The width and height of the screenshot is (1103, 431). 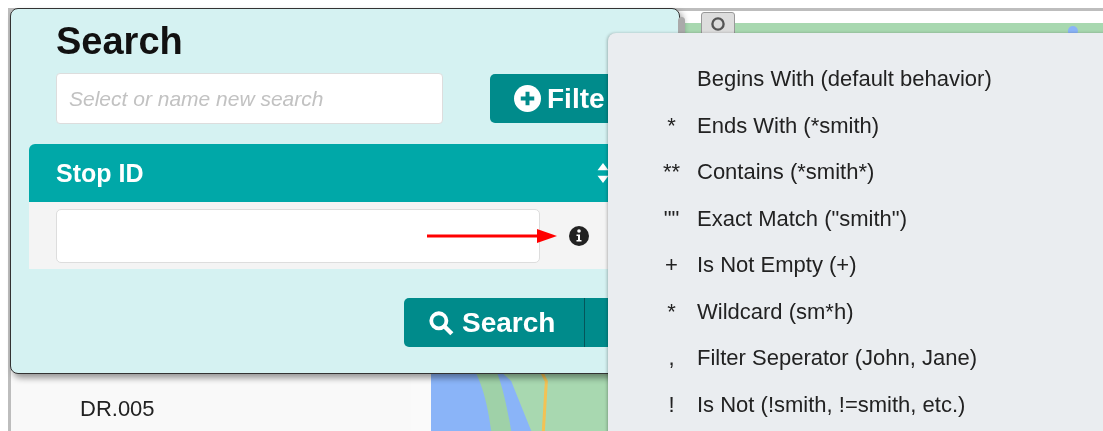 I want to click on menu-item: ! Is Not (!smith, !=smith, etc.), so click(x=855, y=404).